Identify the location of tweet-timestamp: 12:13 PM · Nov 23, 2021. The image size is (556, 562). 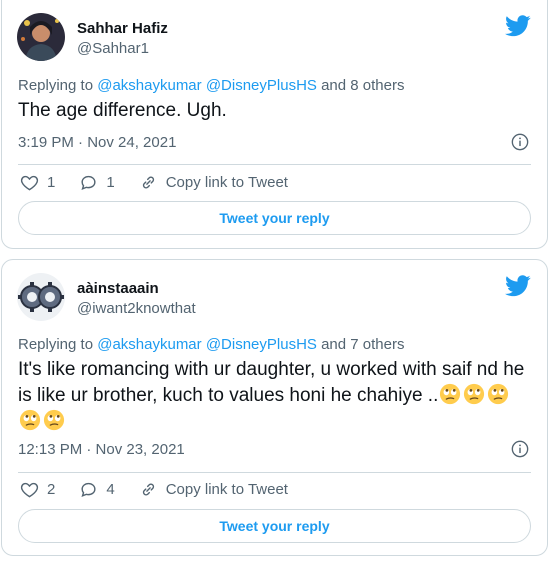
(101, 449).